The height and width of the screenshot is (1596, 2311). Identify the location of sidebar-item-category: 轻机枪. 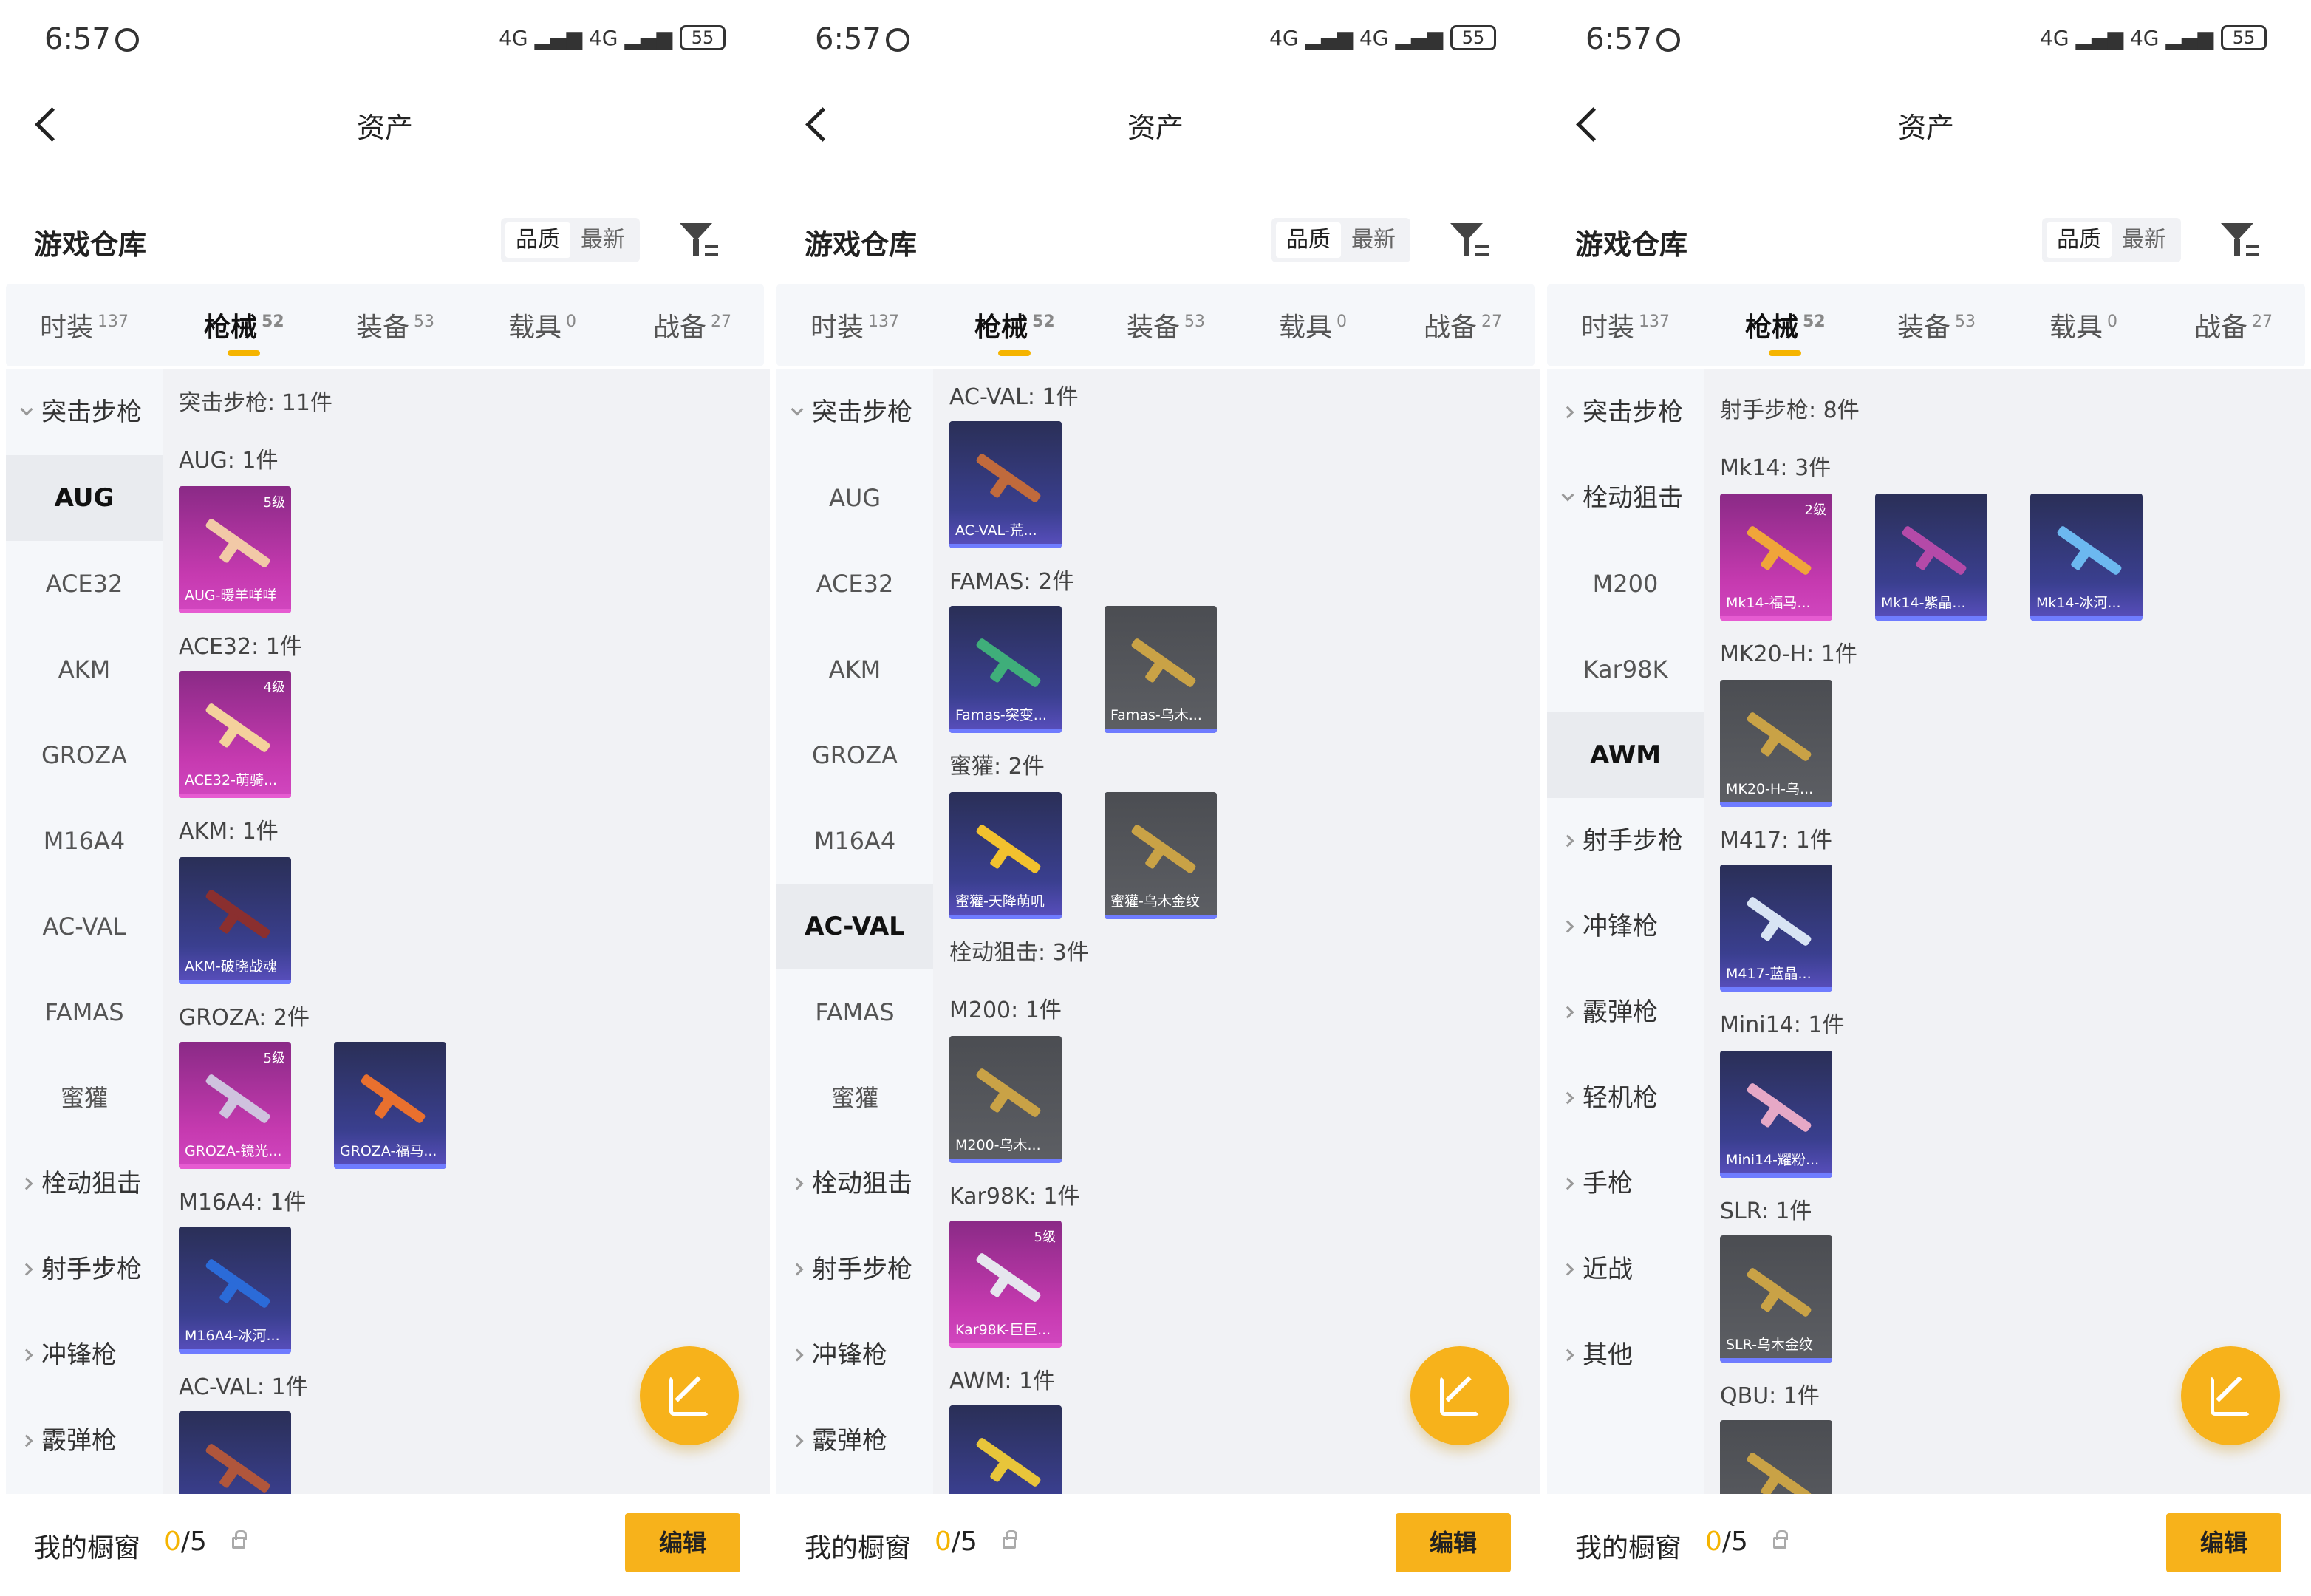
(1625, 1098).